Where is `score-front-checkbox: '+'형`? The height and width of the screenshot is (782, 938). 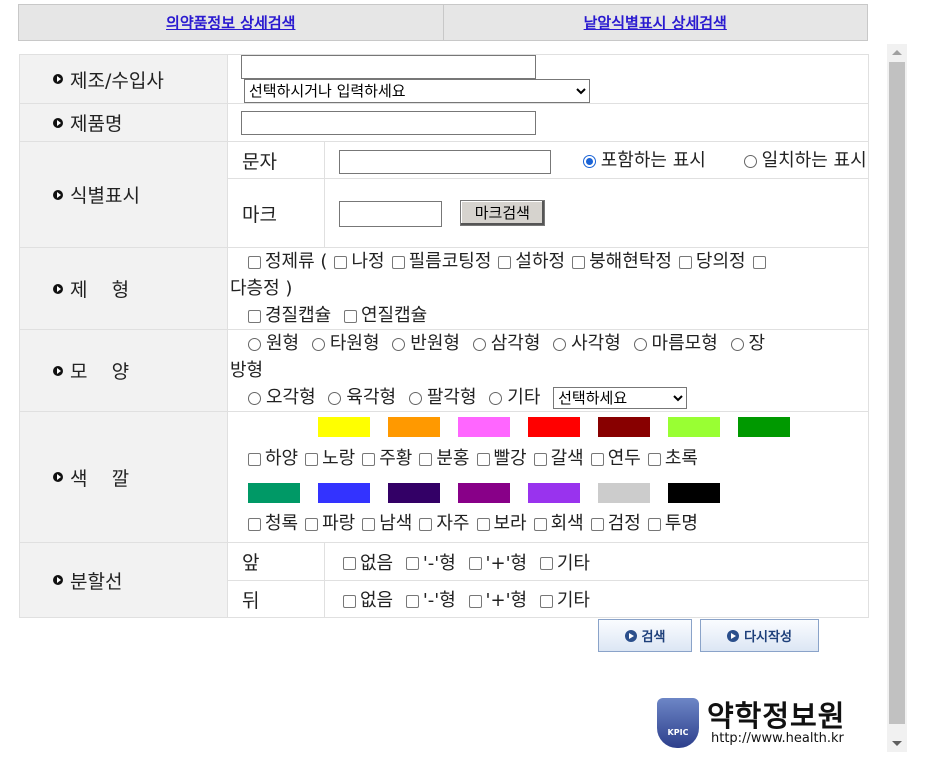 score-front-checkbox: '+'형 is located at coordinates (497, 563).